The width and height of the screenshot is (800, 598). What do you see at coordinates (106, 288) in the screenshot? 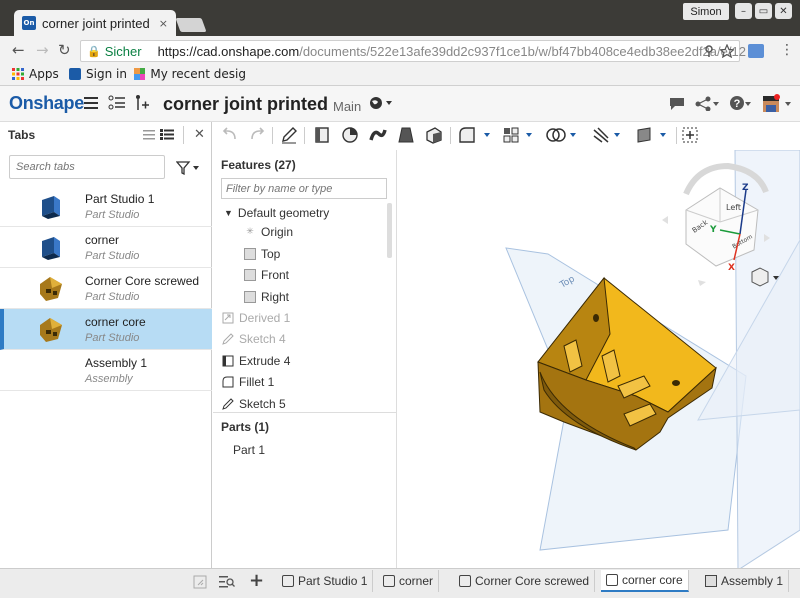
I see `tab-corner-core-screwed: Corner Core screwed Part Studio` at bounding box center [106, 288].